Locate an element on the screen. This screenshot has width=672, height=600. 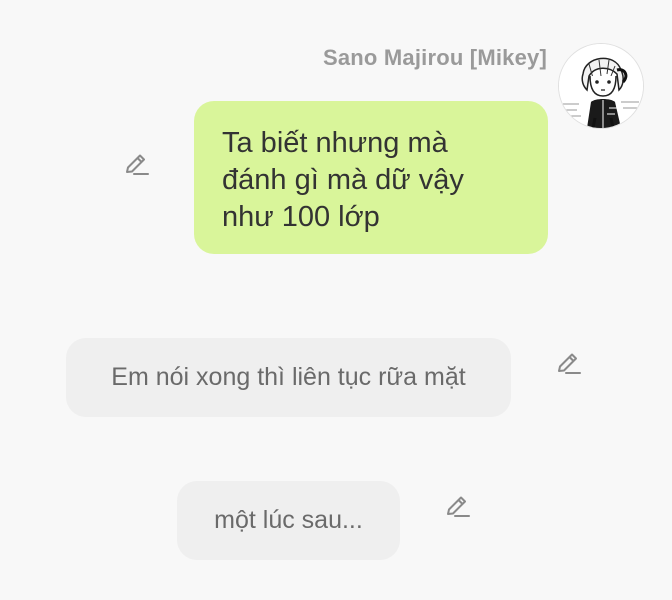
narration-bubble: Em nói xong thì liên tục rữa mặt is located at coordinates (288, 377).